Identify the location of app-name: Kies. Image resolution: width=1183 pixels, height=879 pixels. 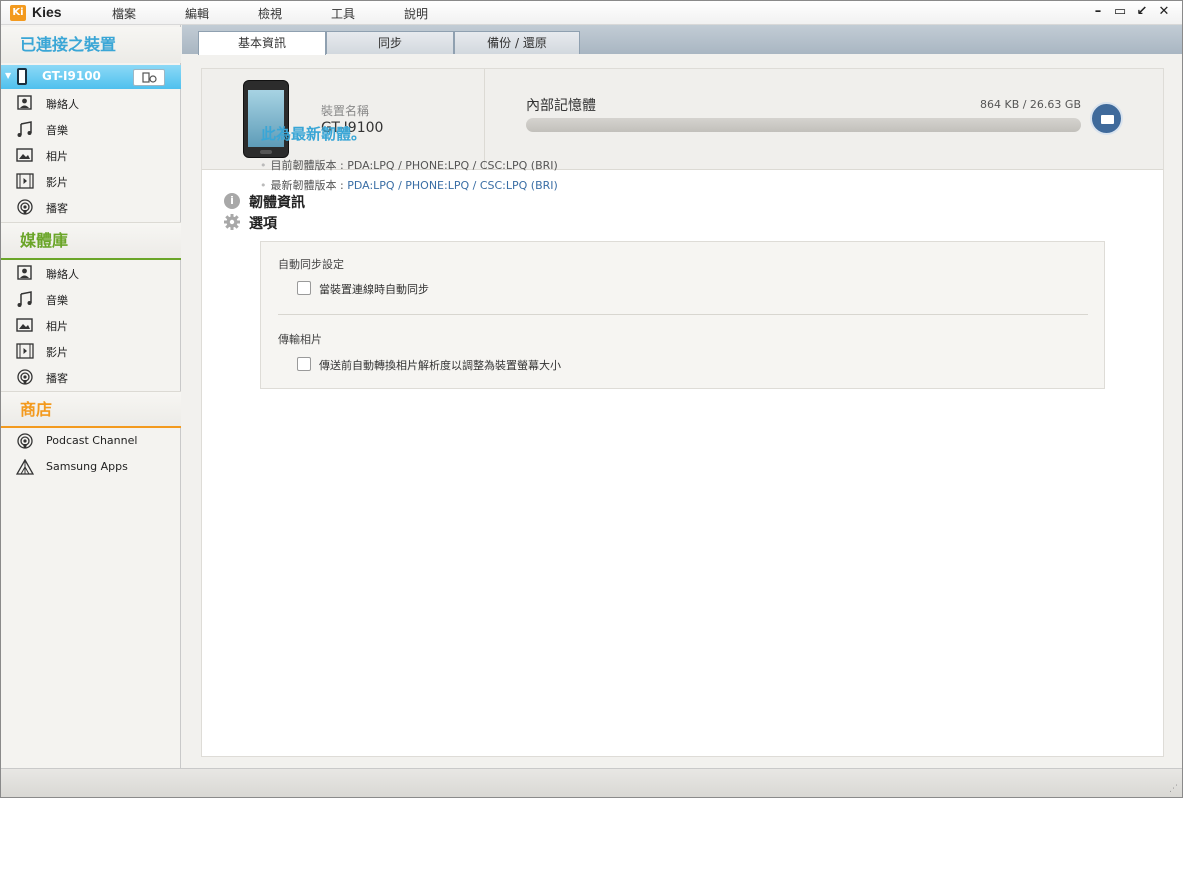
(47, 12).